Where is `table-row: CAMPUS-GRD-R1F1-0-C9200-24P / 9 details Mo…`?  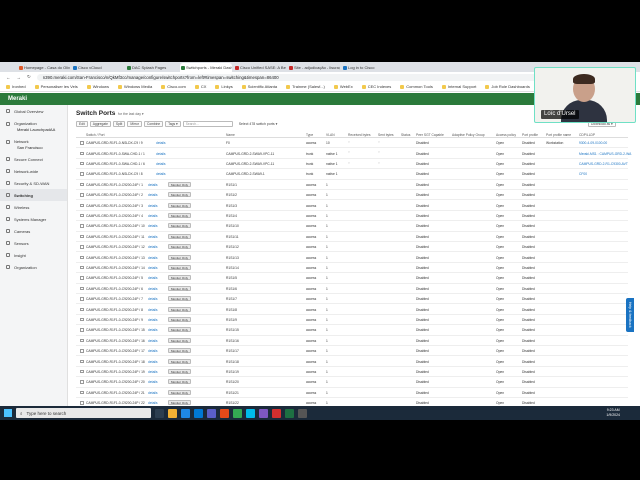
table-row: CAMPUS-GRD-R1F1-0-C9200-24P / 9 details Mo… is located at coordinates (352, 320).